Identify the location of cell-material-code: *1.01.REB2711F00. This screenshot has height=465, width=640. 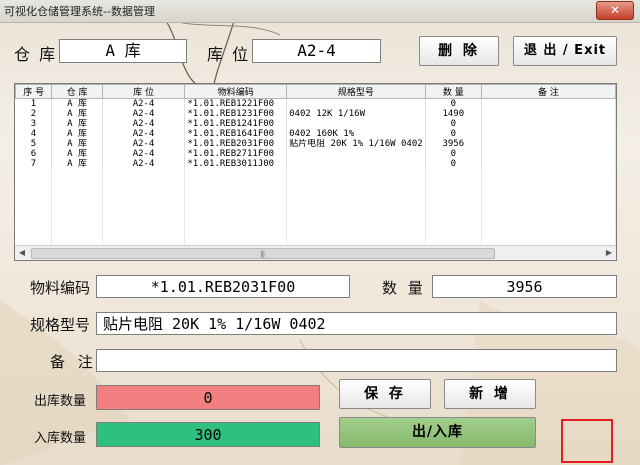
(236, 154).